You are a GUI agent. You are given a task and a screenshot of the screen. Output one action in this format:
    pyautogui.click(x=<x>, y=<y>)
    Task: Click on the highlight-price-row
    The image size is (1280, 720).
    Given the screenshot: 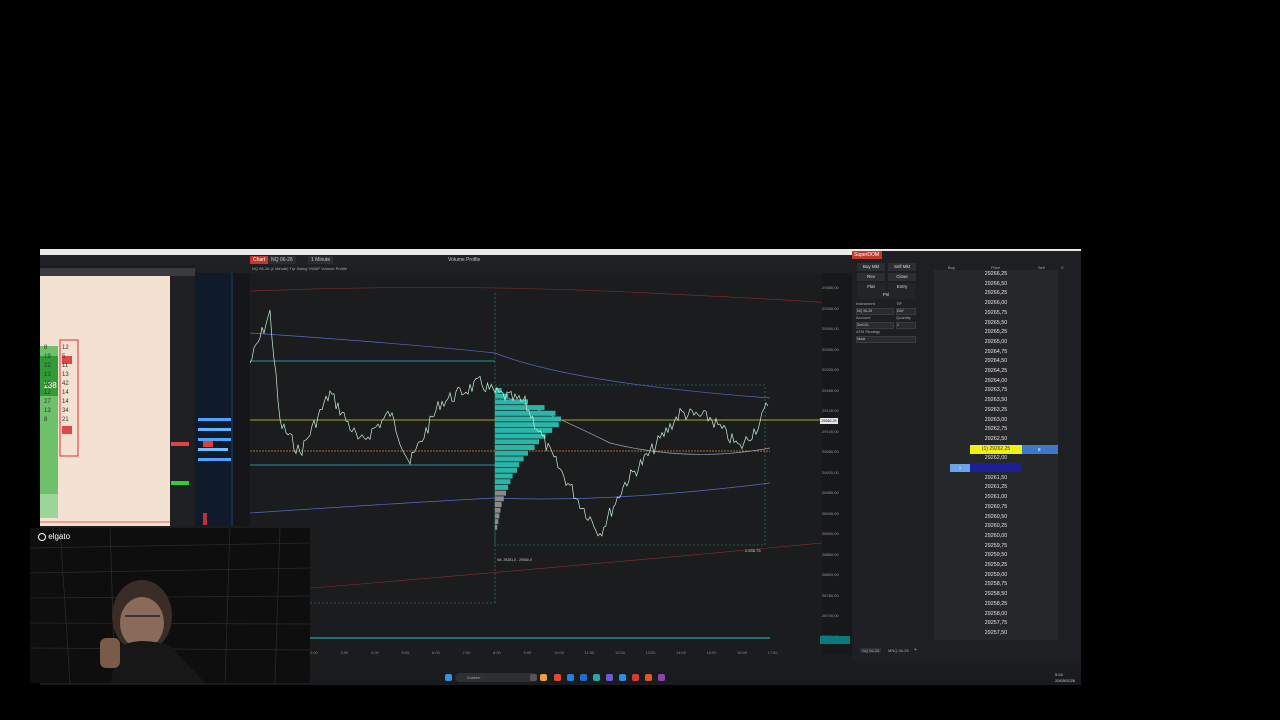 What is the action you would take?
    pyautogui.click(x=996, y=467)
    